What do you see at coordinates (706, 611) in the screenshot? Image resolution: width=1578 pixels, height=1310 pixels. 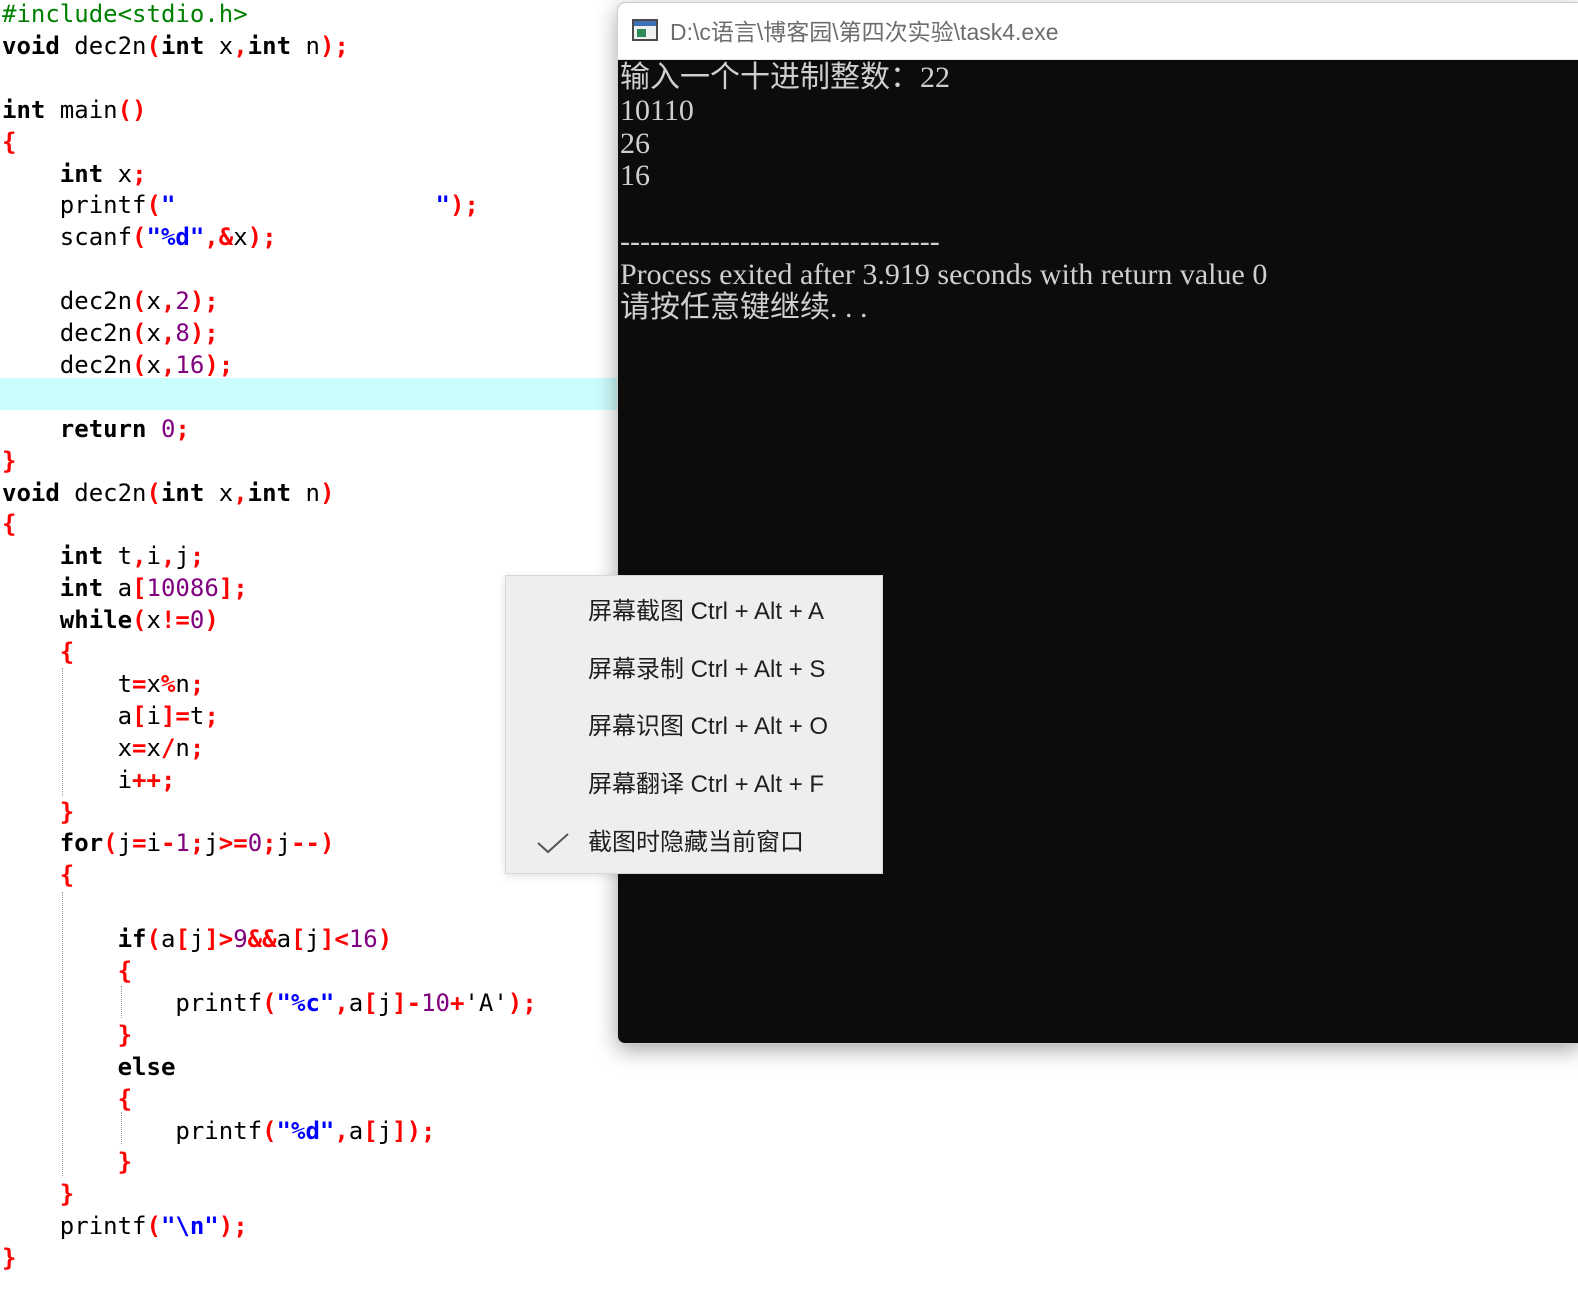 I see `menu-item-label: 屏幕截图 Ctrl + Alt + A` at bounding box center [706, 611].